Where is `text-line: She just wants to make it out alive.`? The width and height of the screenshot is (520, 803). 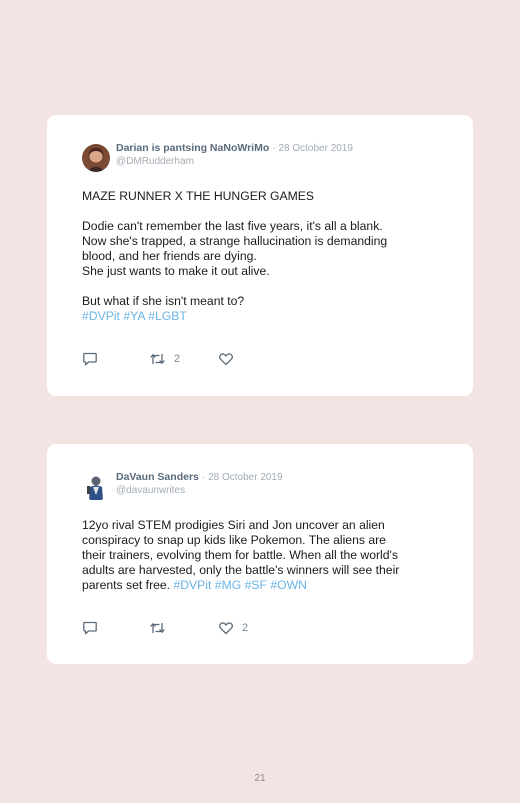 text-line: She just wants to make it out alive. is located at coordinates (176, 271).